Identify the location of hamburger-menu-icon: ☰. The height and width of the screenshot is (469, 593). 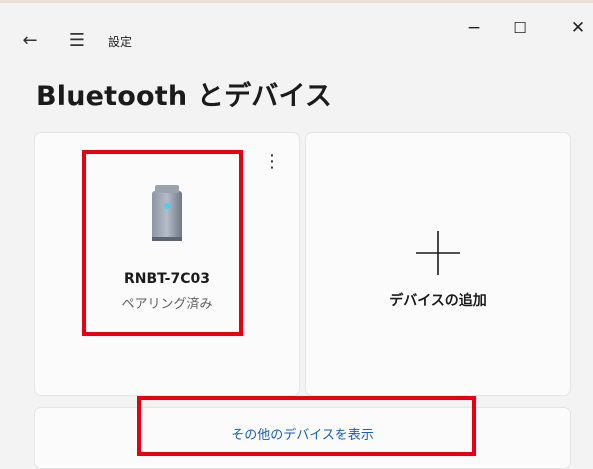
(77, 40).